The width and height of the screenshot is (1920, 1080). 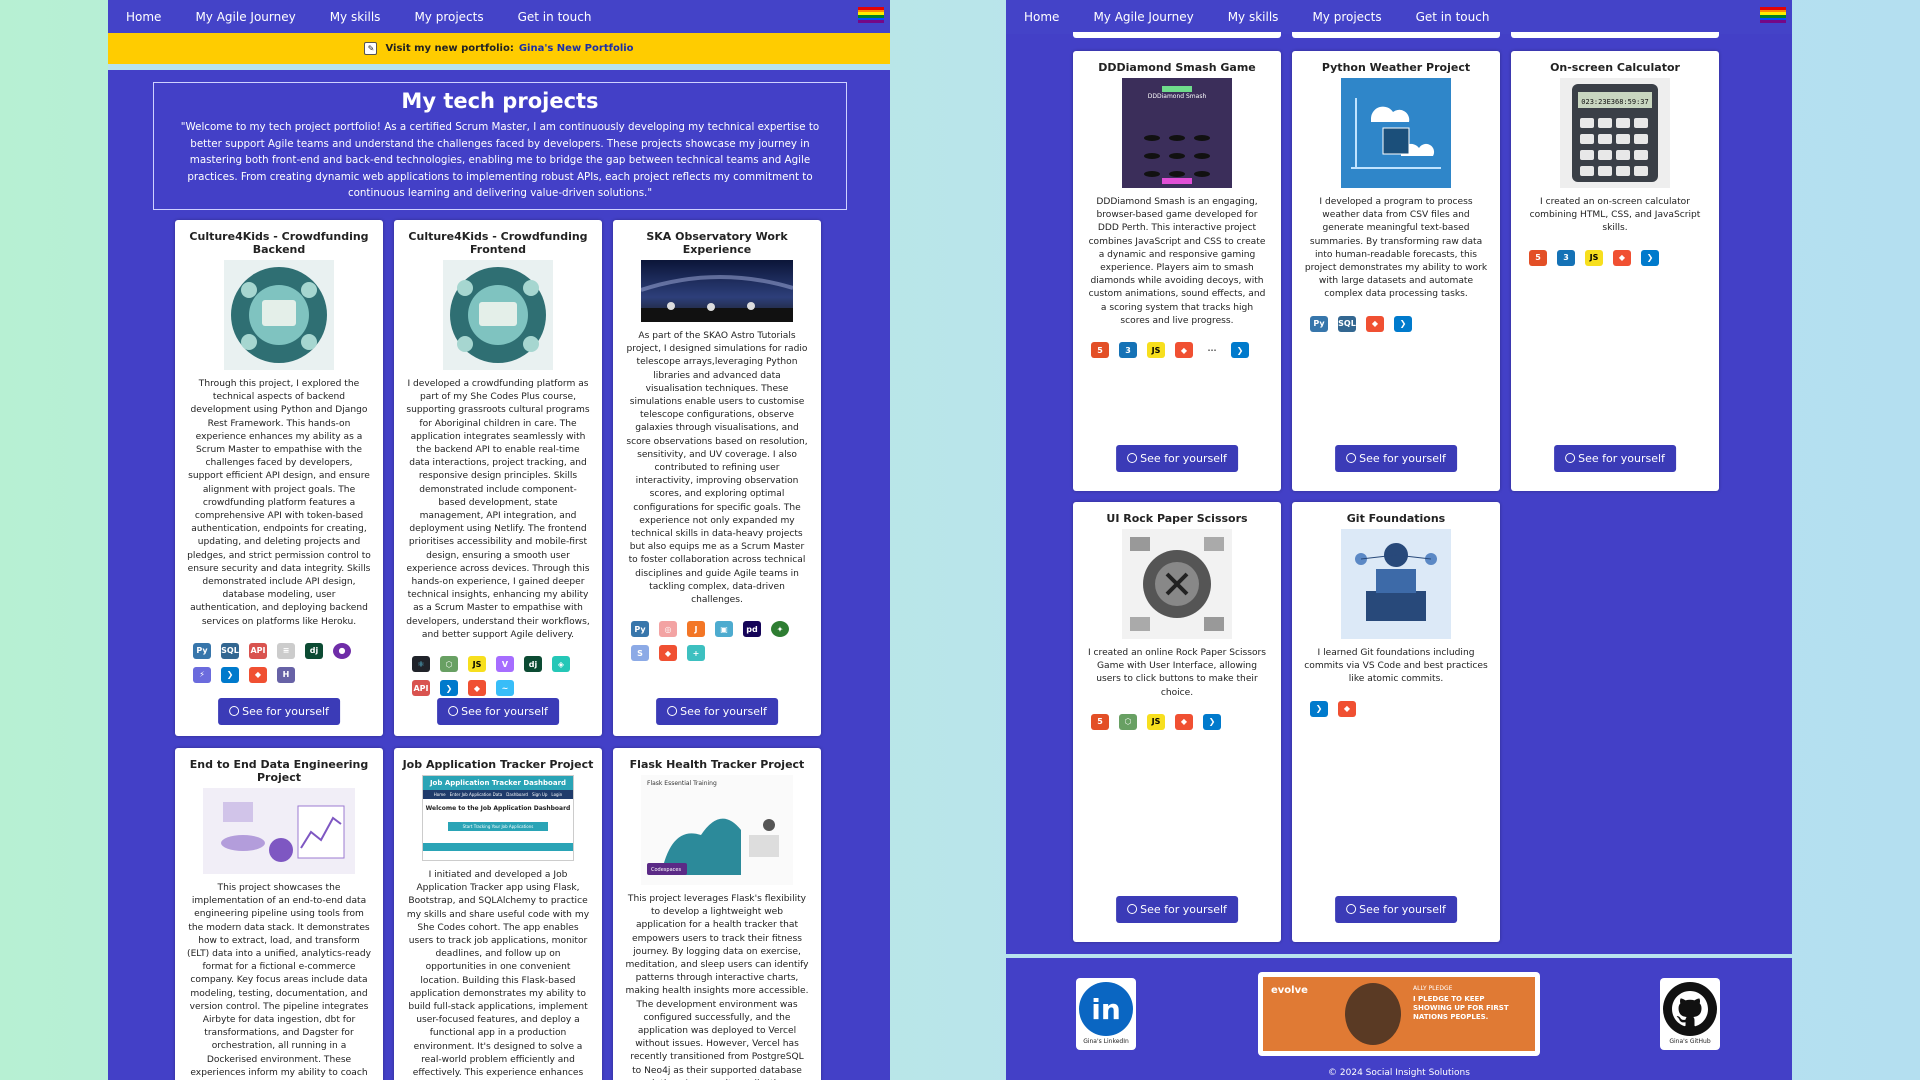 What do you see at coordinates (717, 243) in the screenshot?
I see `card-title: SKA Observatory Work Experience` at bounding box center [717, 243].